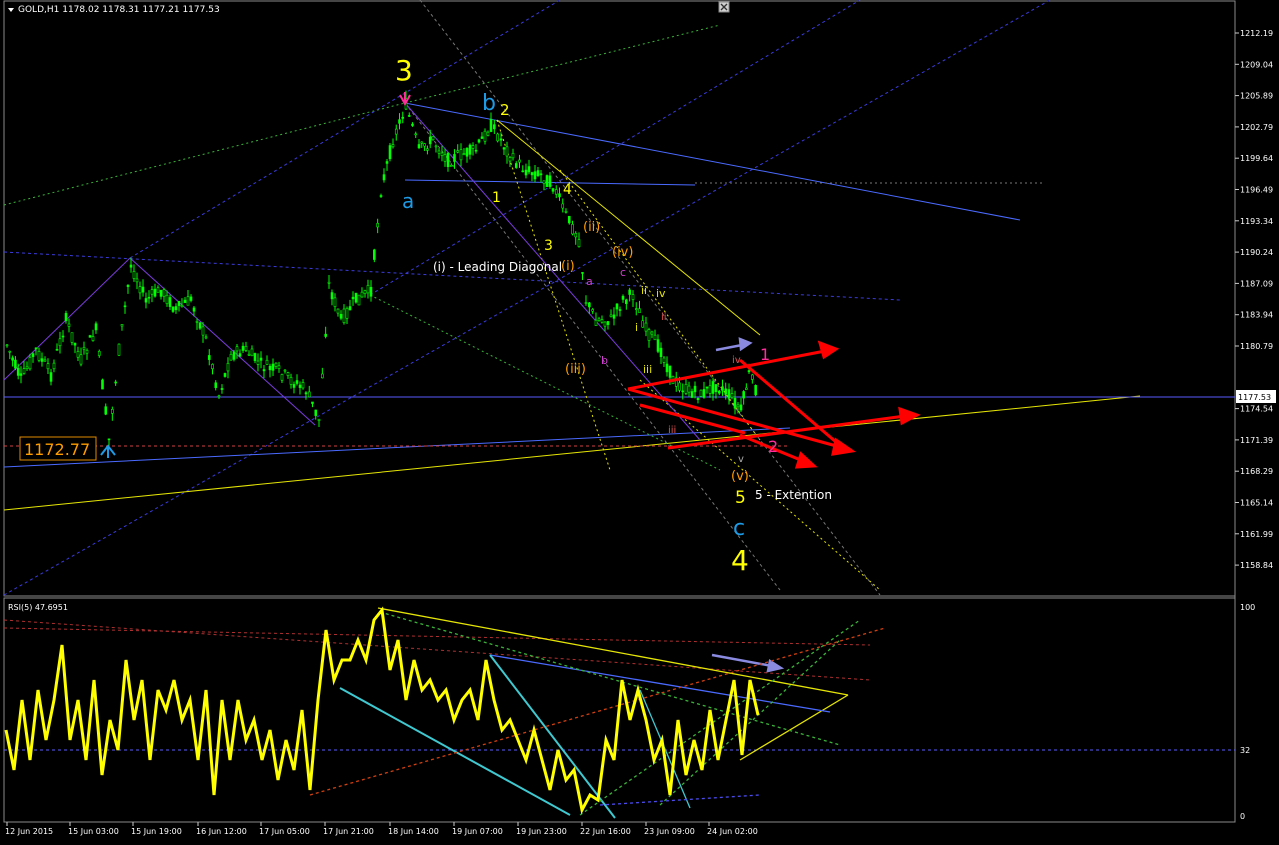 The height and width of the screenshot is (845, 1279). I want to click on wave-b-label: b, so click(489, 103).